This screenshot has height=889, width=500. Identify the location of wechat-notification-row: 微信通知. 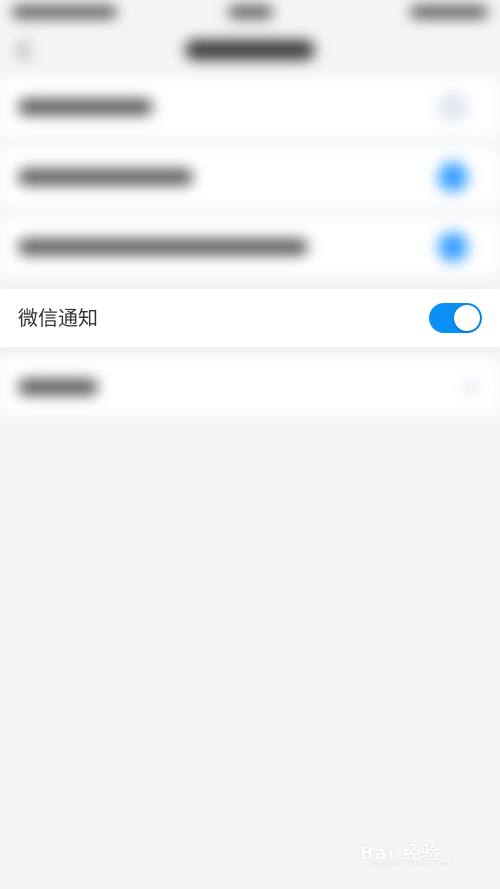
(250, 318).